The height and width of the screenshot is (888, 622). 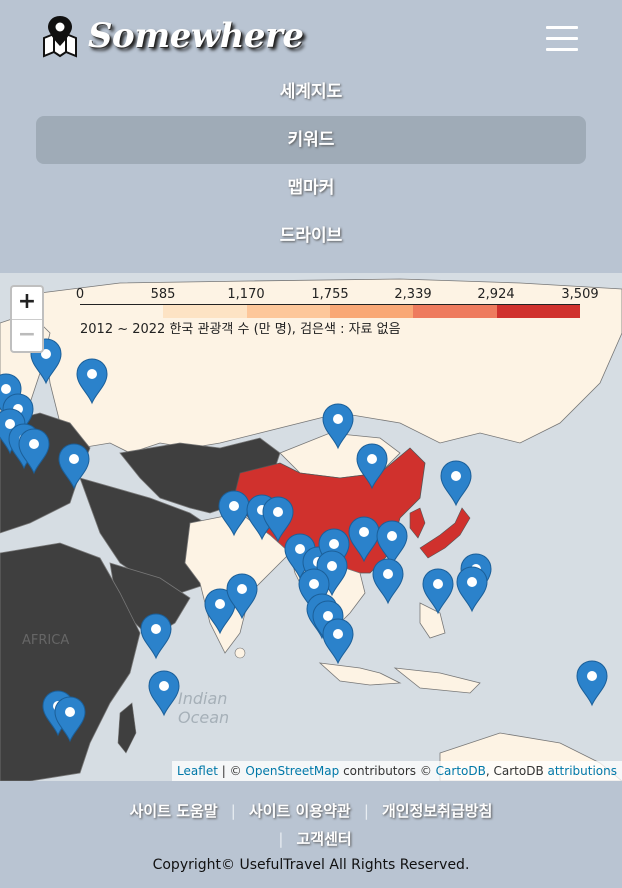 I want to click on cartodb-link: CartoDB, so click(x=461, y=771).